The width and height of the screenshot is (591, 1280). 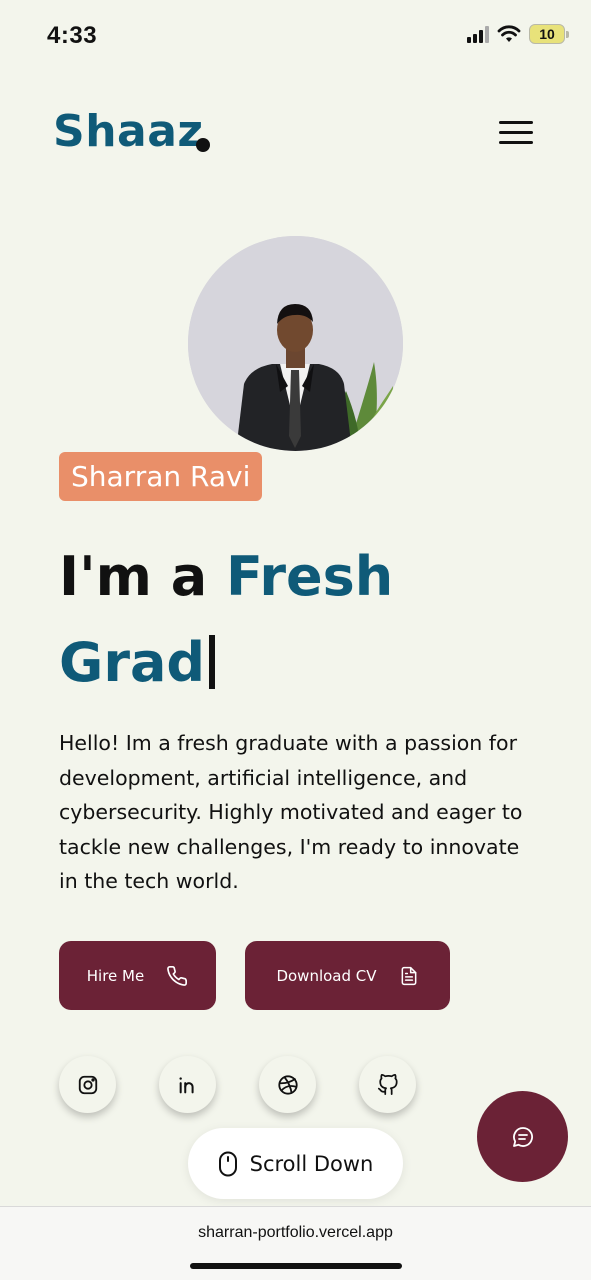 What do you see at coordinates (295, 35) in the screenshot?
I see `status-bar: 4:33 10` at bounding box center [295, 35].